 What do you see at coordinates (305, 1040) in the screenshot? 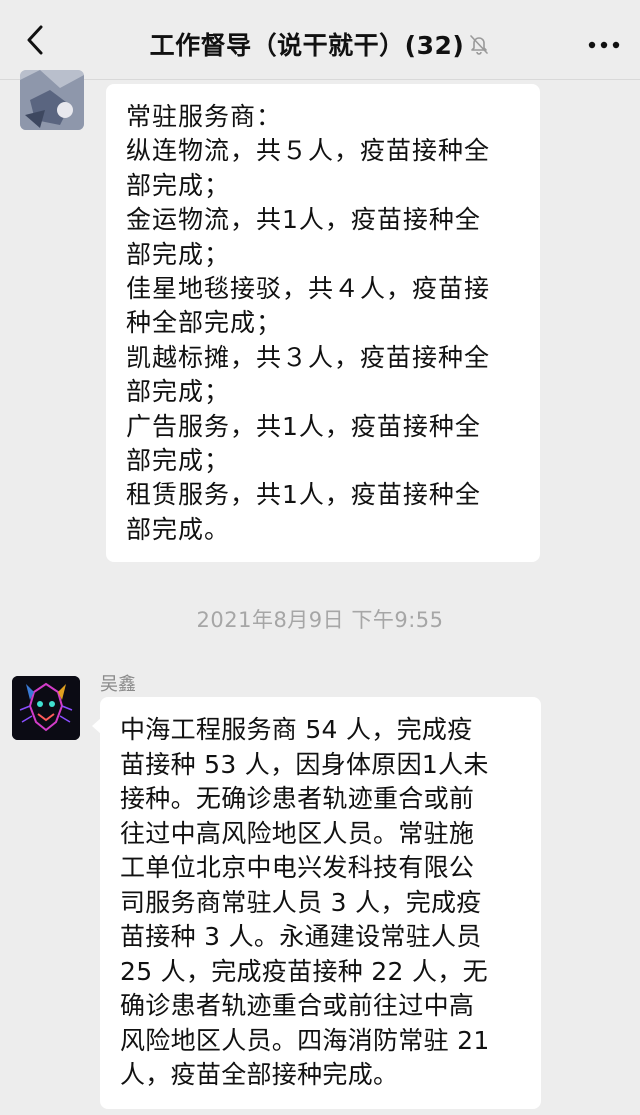
I see `message-line: 风险地区人员。四海消防常驻 21` at bounding box center [305, 1040].